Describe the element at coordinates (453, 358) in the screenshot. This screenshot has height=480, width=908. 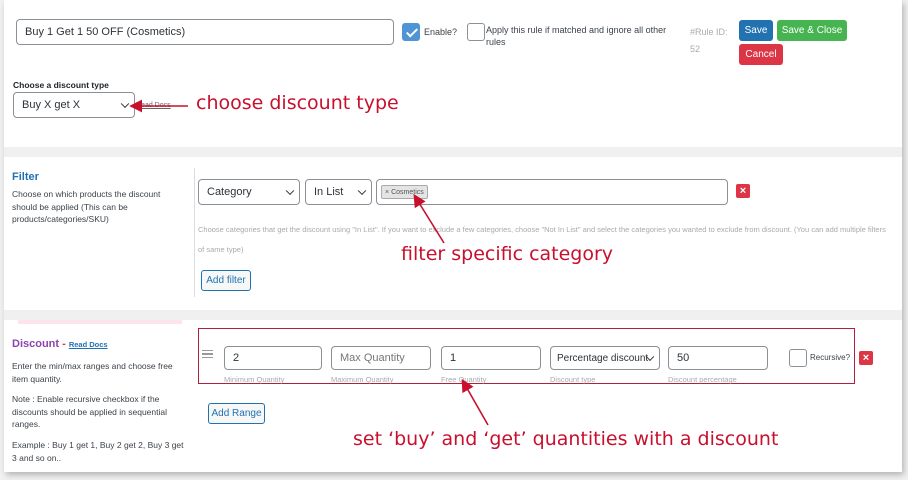
I see `free-quantity-value: 1` at that location.